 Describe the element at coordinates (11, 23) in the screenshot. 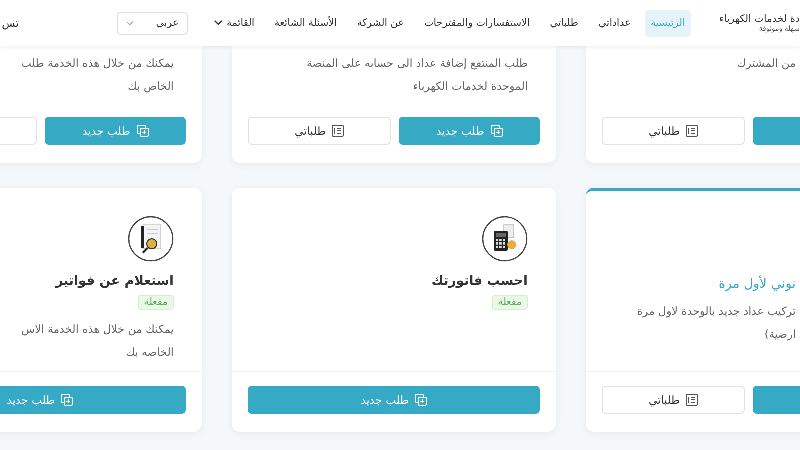

I see `login-link: تس` at that location.